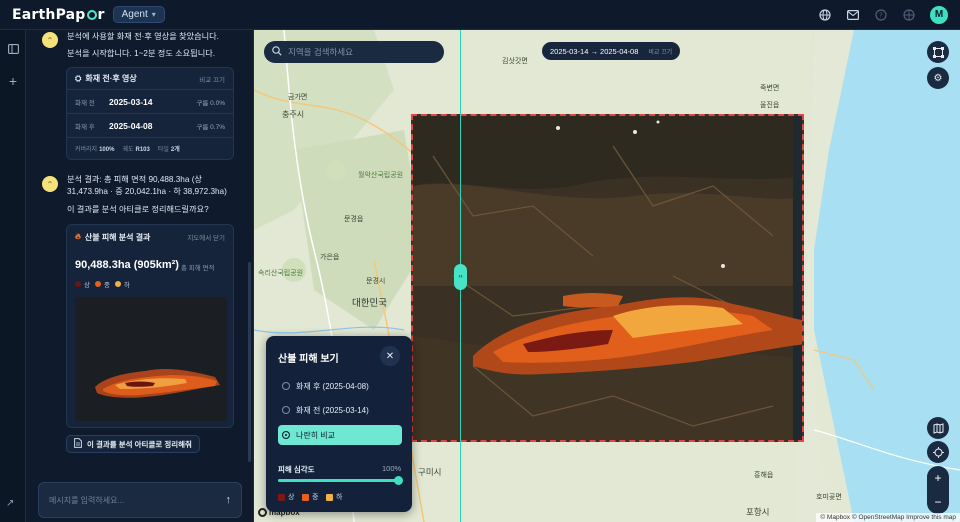 This screenshot has height=522, width=960. I want to click on compare-off-link: 비교 끄기, so click(212, 79).